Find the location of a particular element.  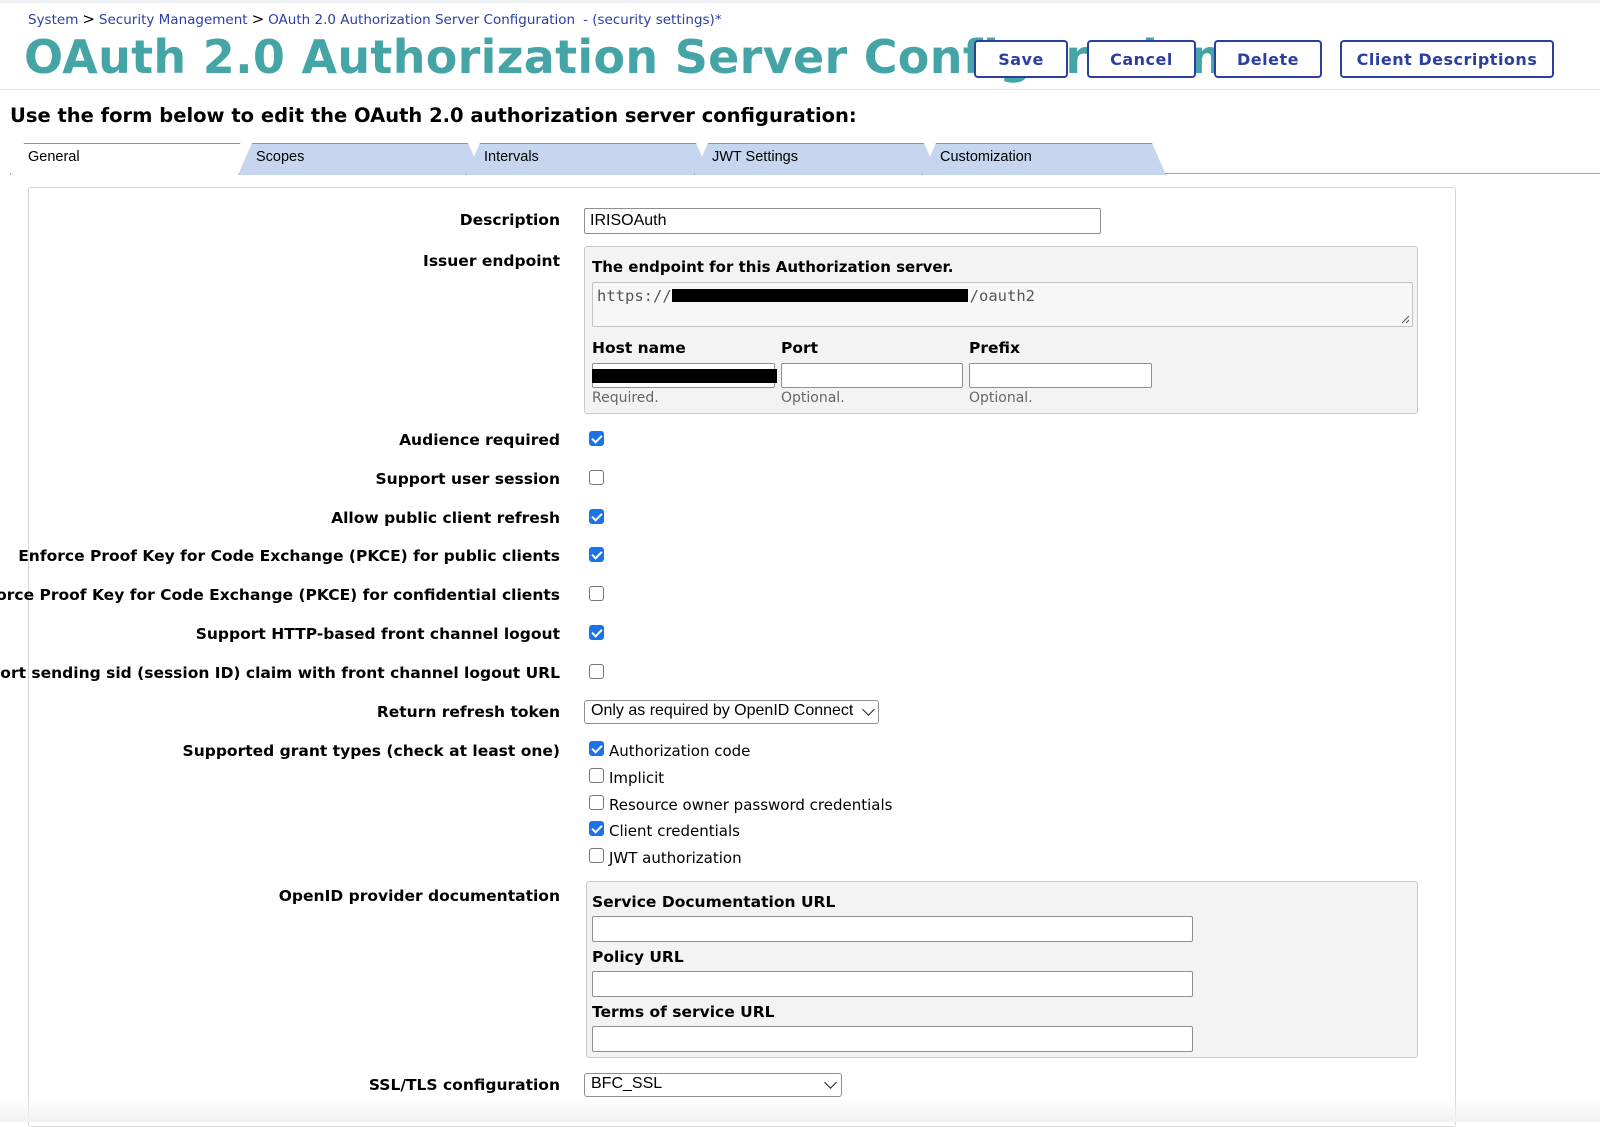

return-refresh-token-value: Only as required by OpenID Connect is located at coordinates (722, 710).